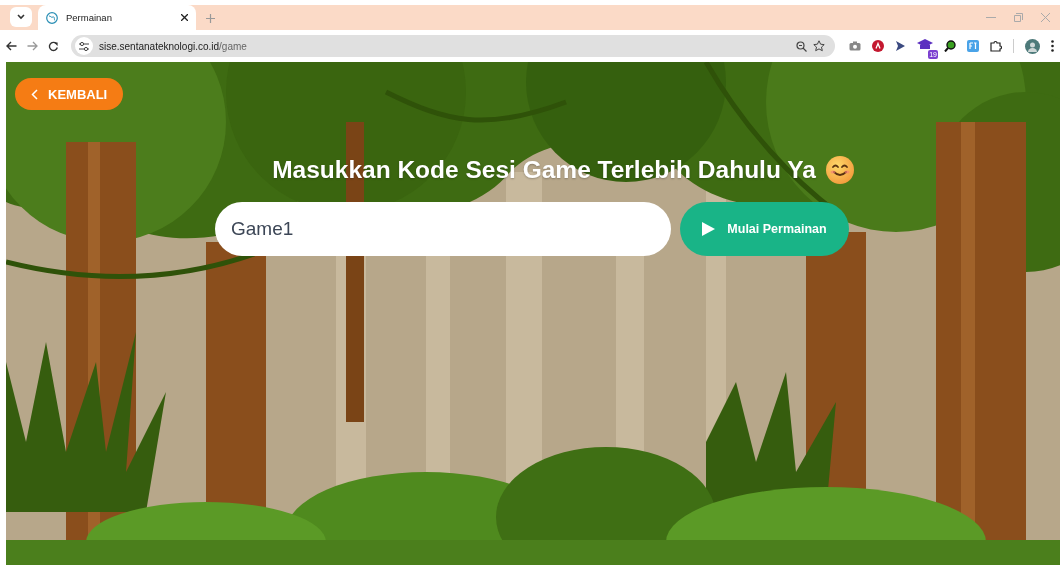 The height and width of the screenshot is (565, 1060). Describe the element at coordinates (84, 46) in the screenshot. I see `site-settings-icon` at that location.